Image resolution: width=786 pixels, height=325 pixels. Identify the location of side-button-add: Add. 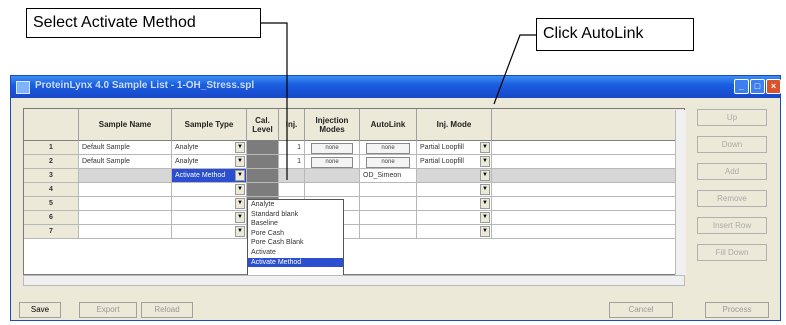
(732, 171).